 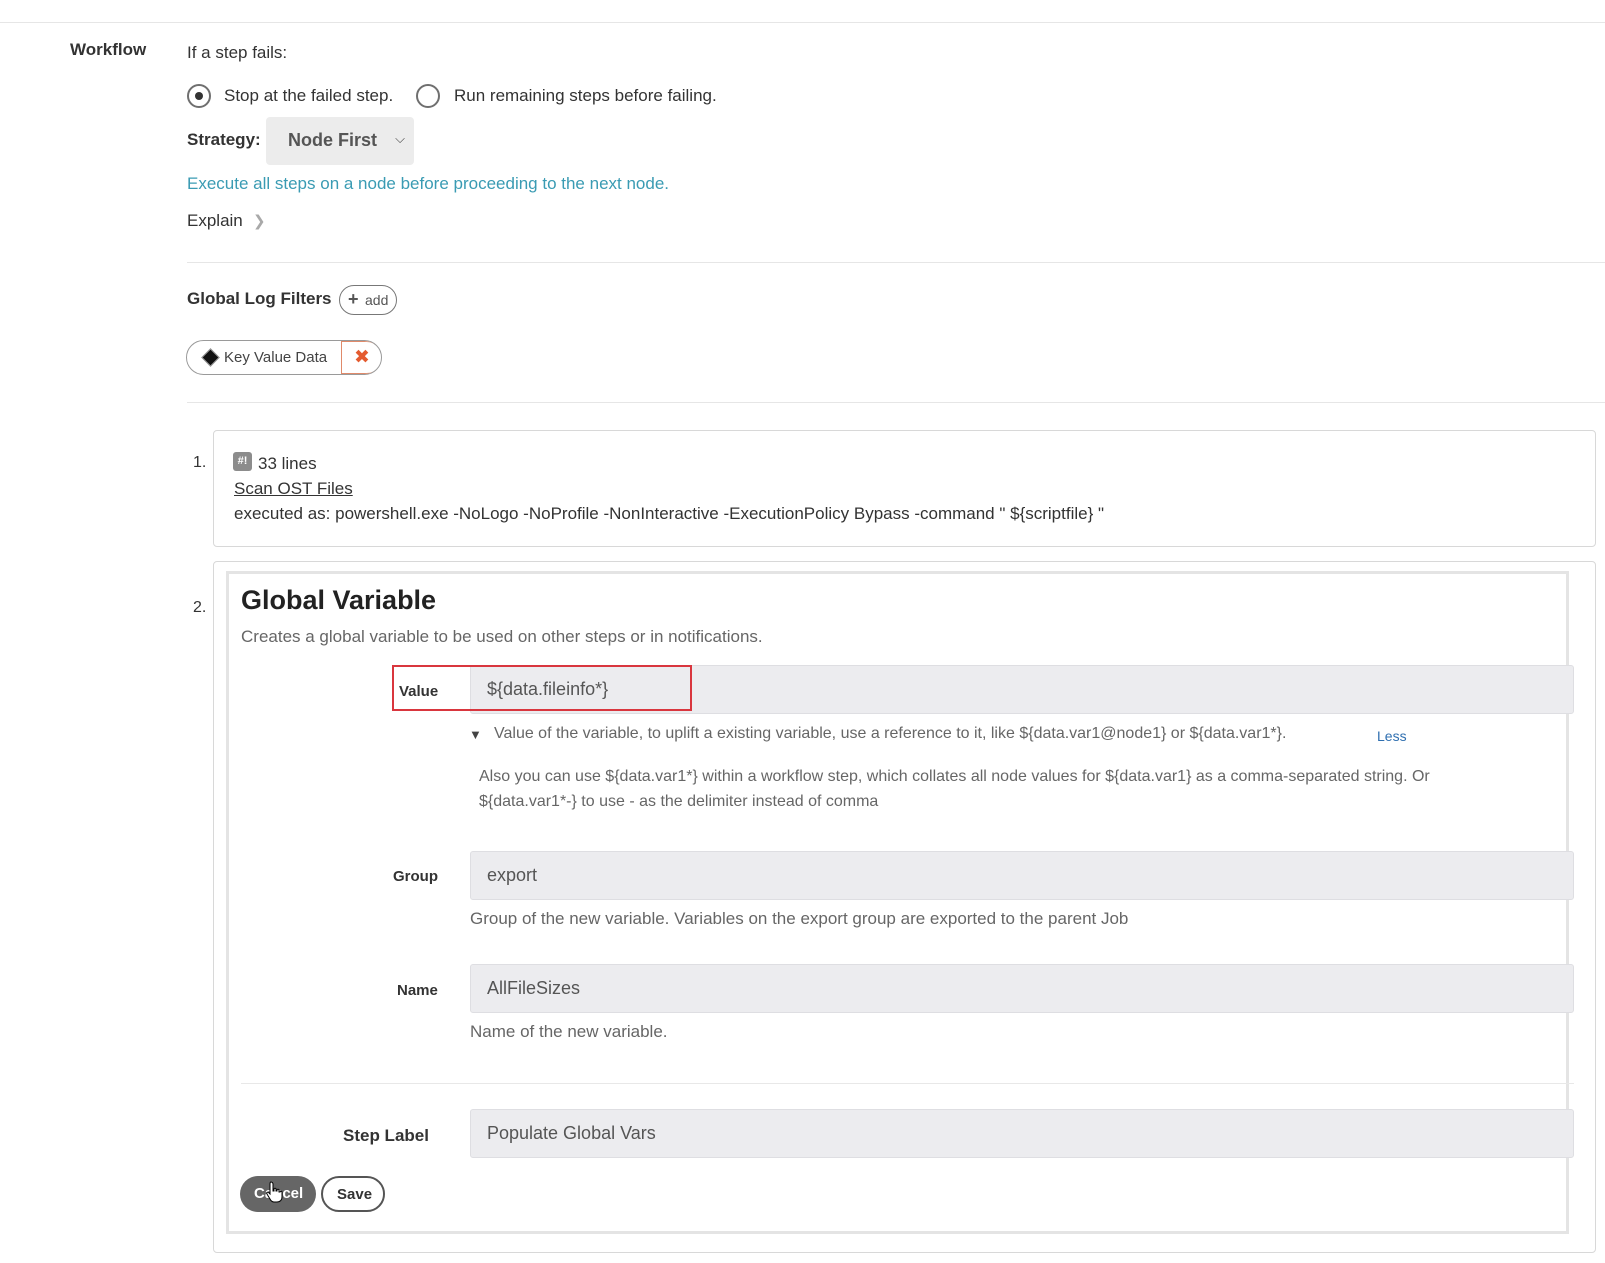 What do you see at coordinates (200, 462) in the screenshot?
I see `step-number-1: 1.` at bounding box center [200, 462].